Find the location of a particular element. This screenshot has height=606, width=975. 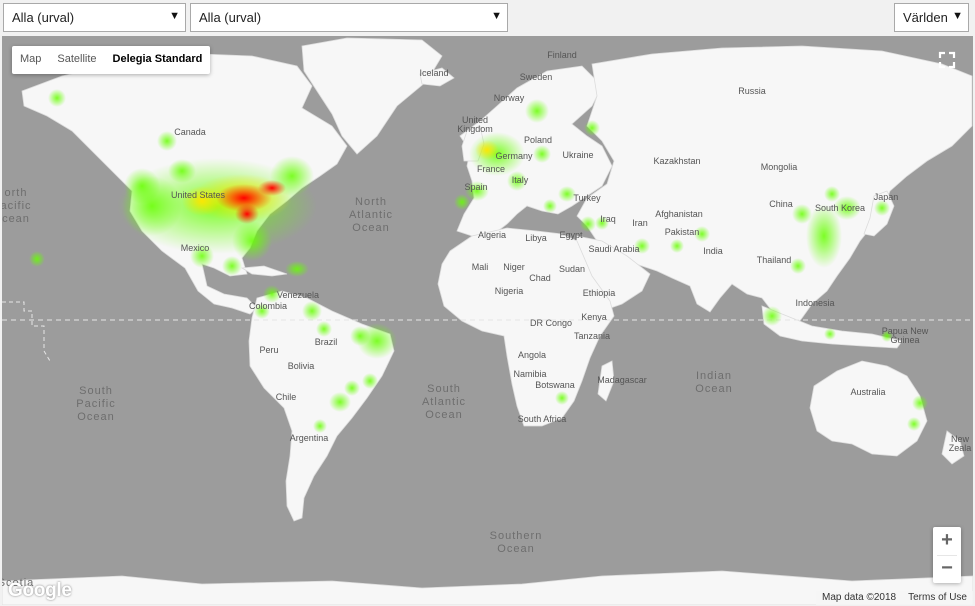

map-attribution: Map data ©2018 Terms of Use is located at coordinates (894, 598).